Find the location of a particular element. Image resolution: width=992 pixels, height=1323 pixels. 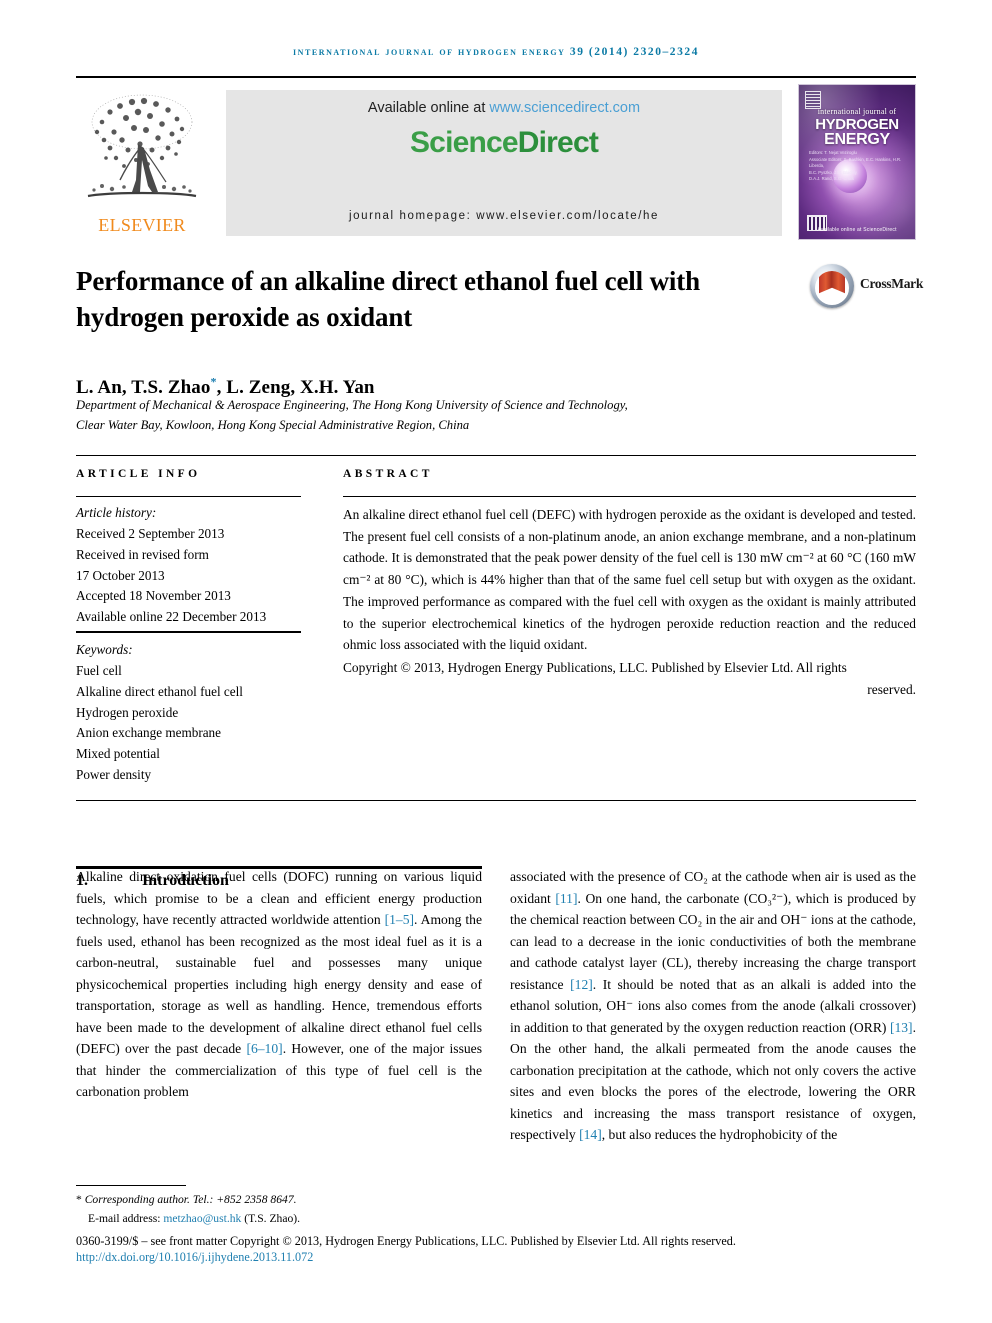

cover-subtitle: international journal of is located at coordinates (857, 111).